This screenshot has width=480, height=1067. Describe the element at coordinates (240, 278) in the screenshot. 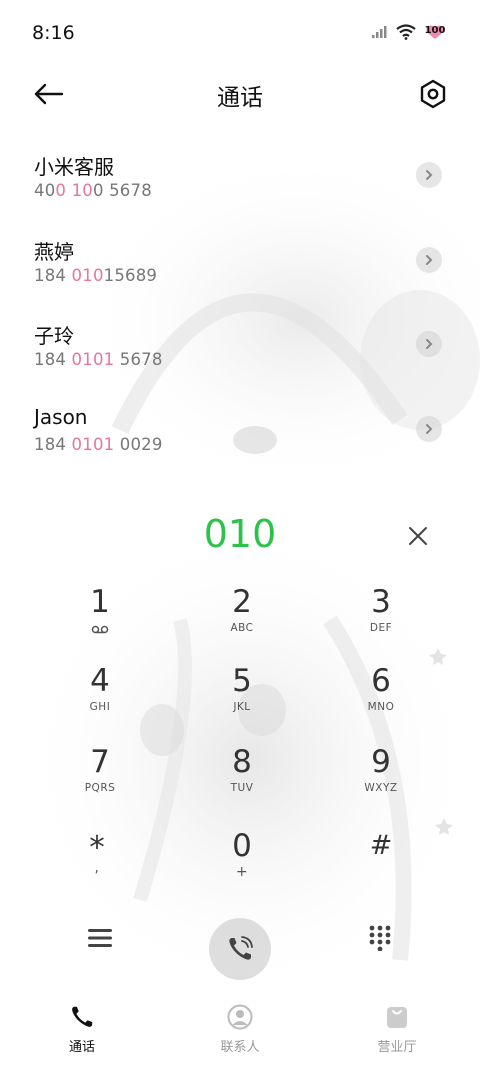

I see `contact-row: 燕婷 184 01015689` at that location.